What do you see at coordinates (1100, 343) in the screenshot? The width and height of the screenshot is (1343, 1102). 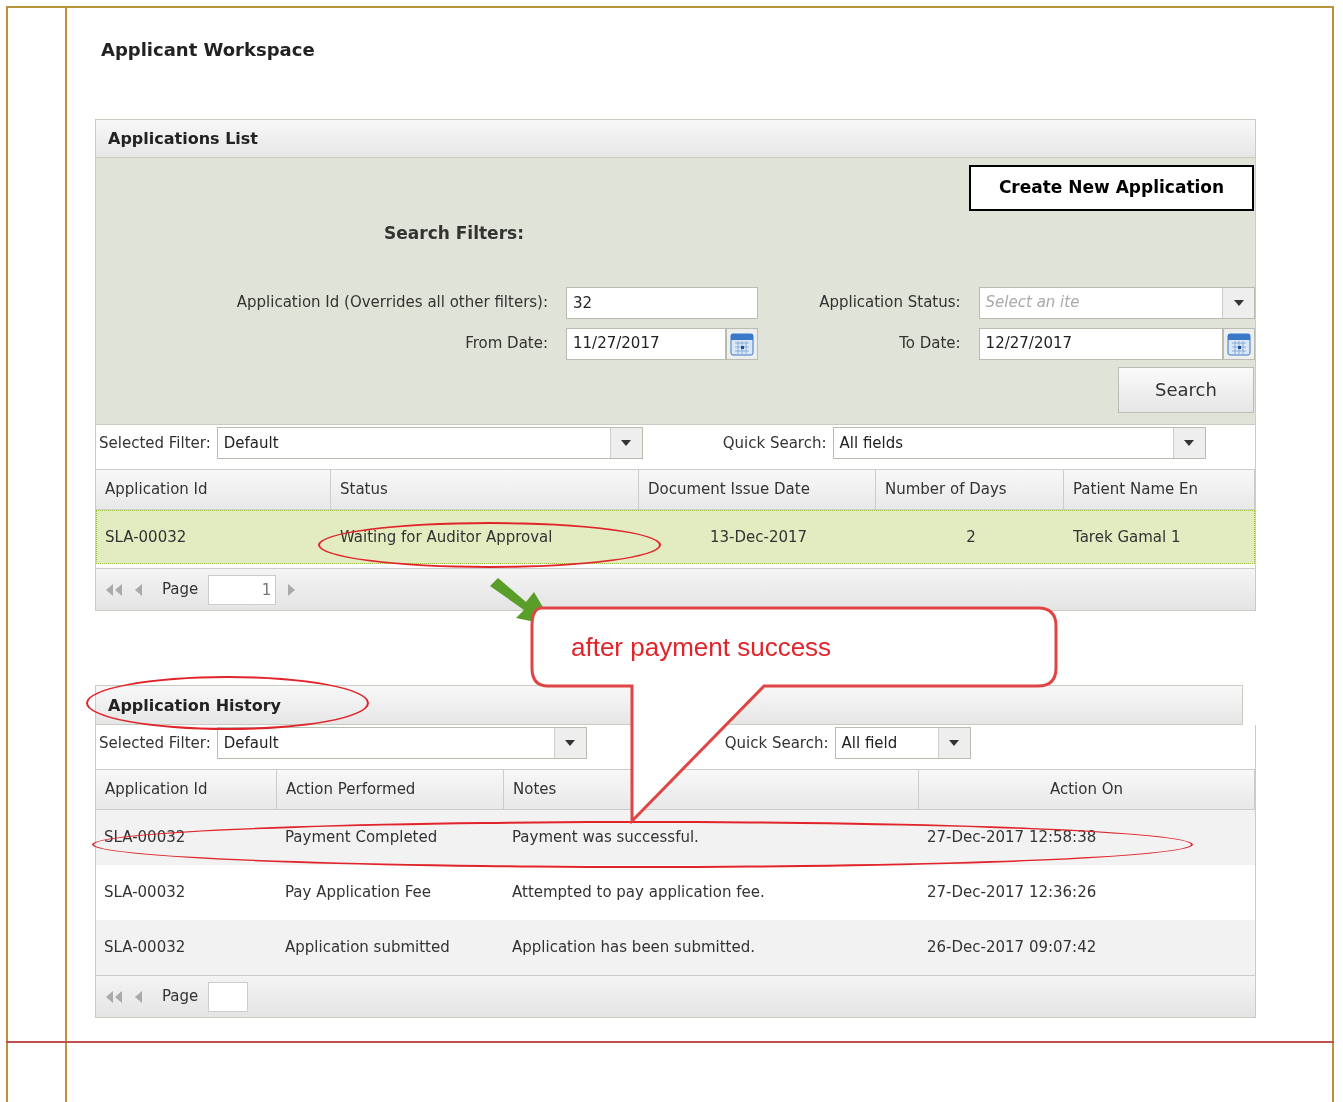 I see `date-field: 12/27/2017` at bounding box center [1100, 343].